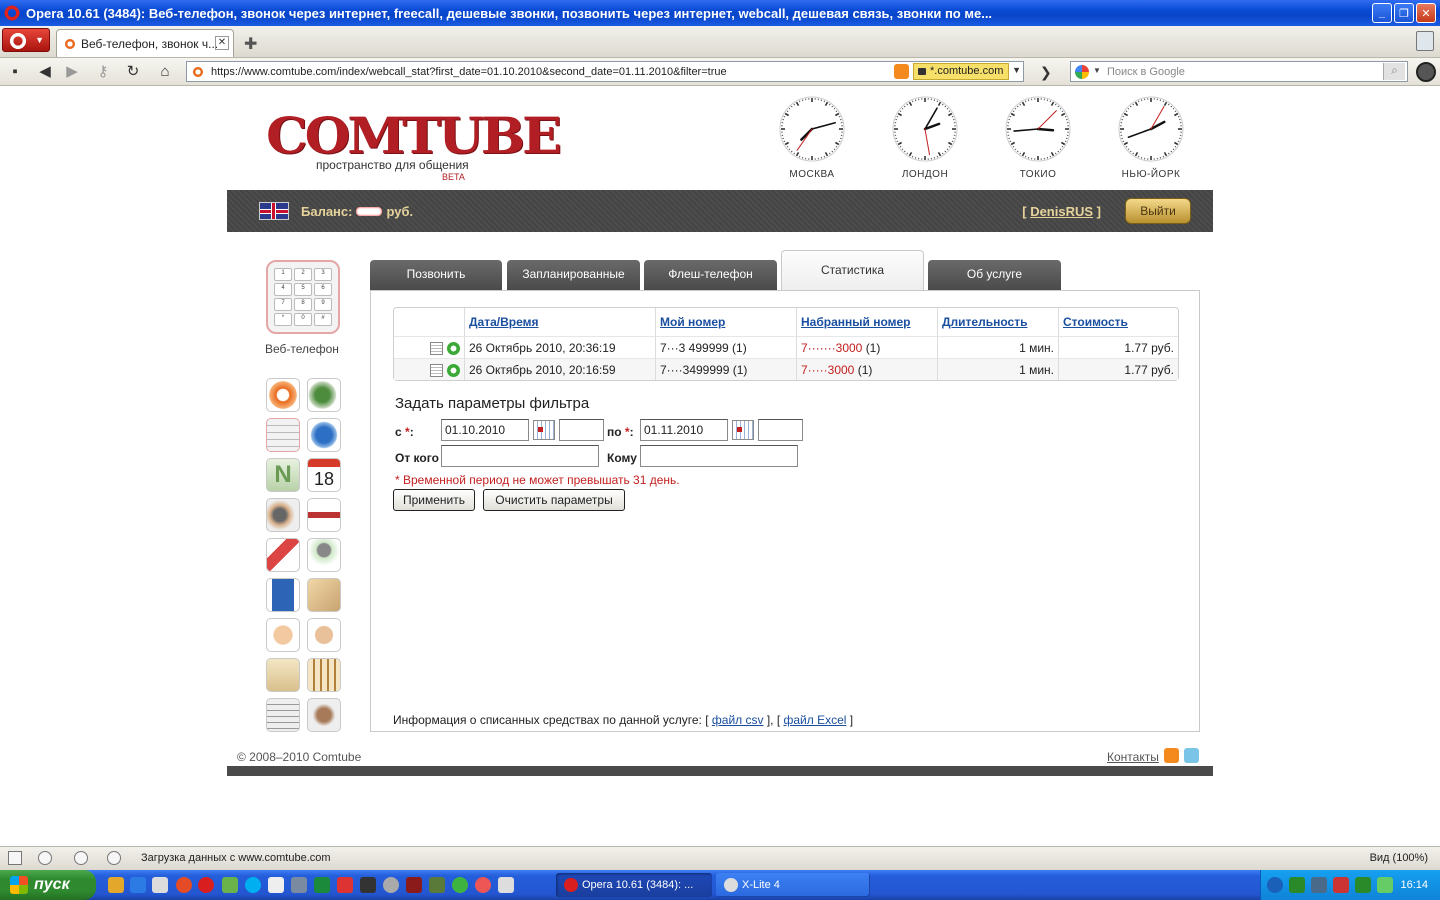 This screenshot has width=1440, height=900. What do you see at coordinates (81, 858) in the screenshot?
I see `share-icon` at bounding box center [81, 858].